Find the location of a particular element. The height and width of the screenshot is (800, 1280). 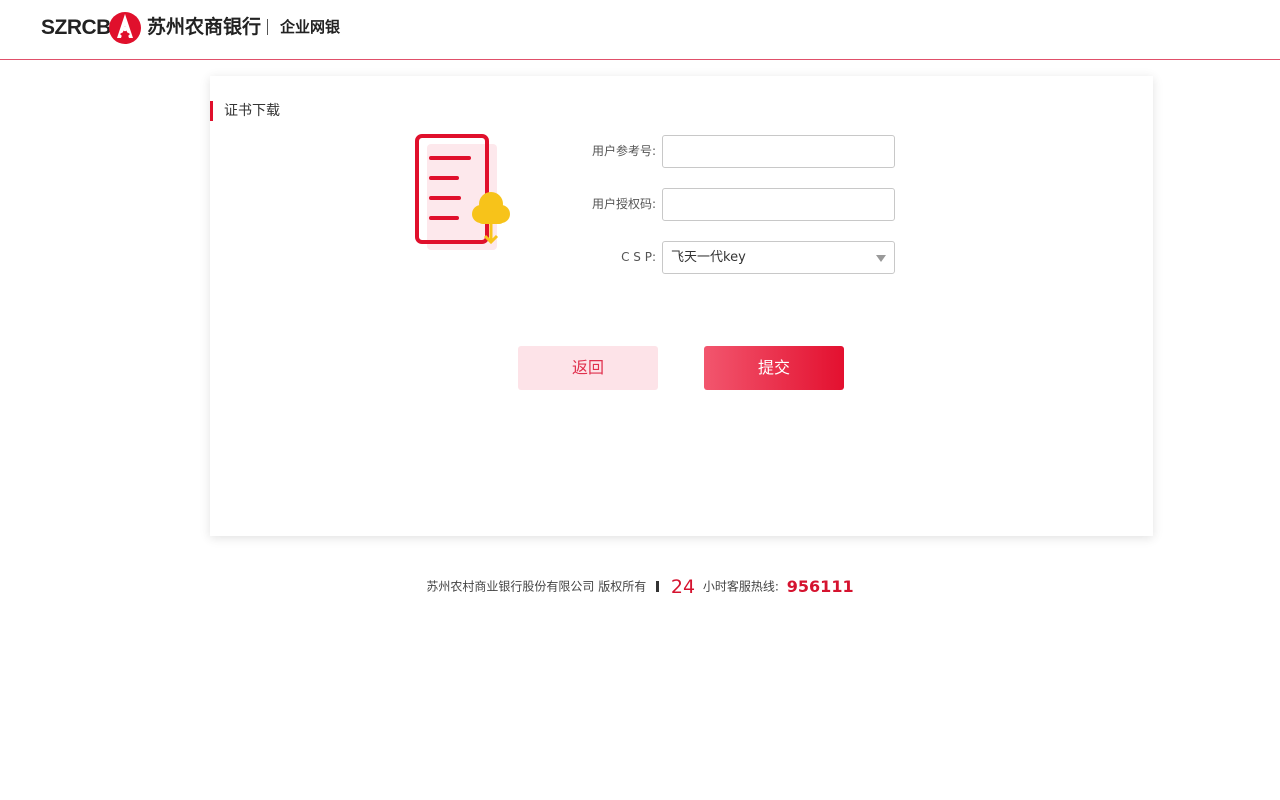

certificate-download-icon is located at coordinates (462, 192).